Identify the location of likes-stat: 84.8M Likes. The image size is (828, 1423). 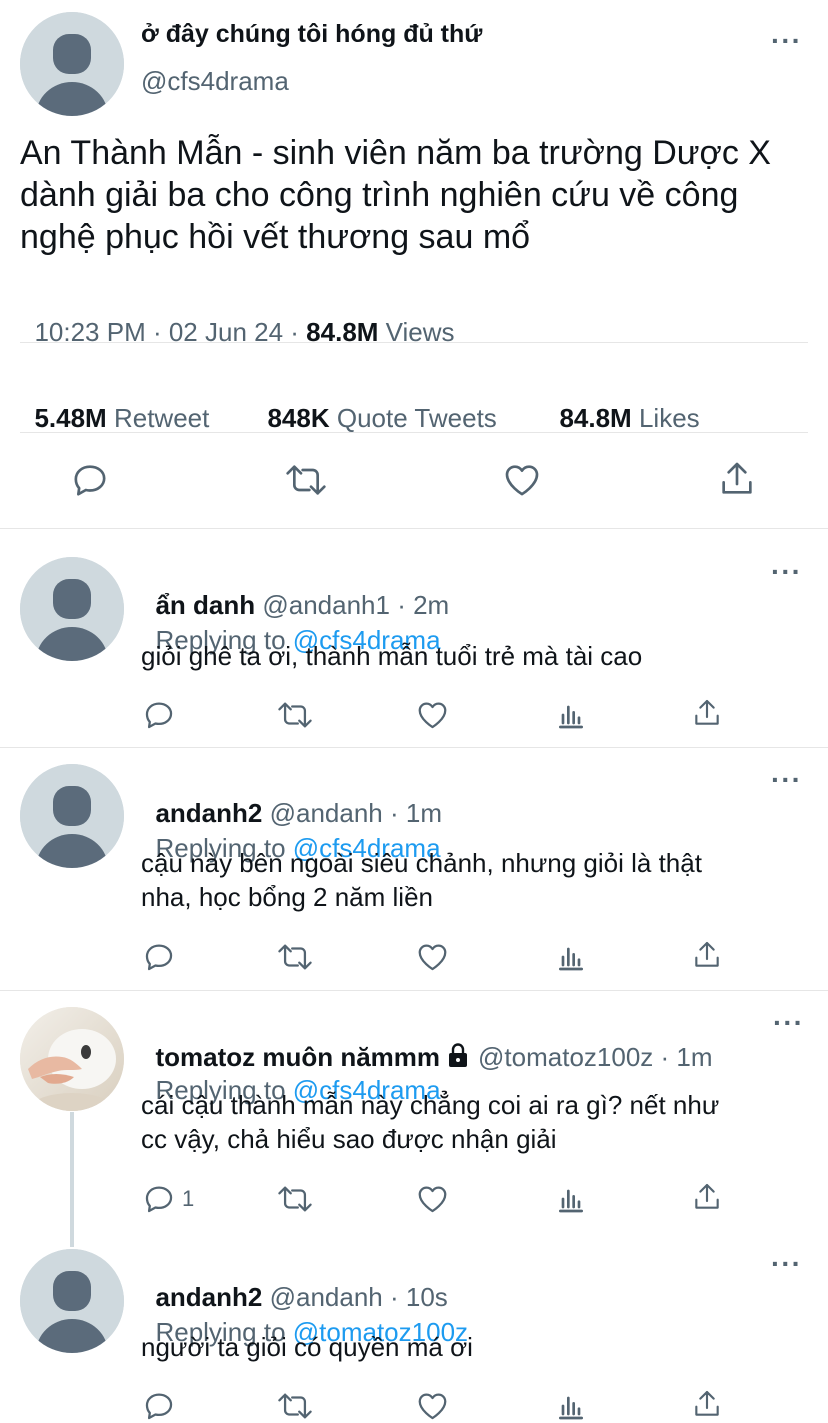
(622, 403).